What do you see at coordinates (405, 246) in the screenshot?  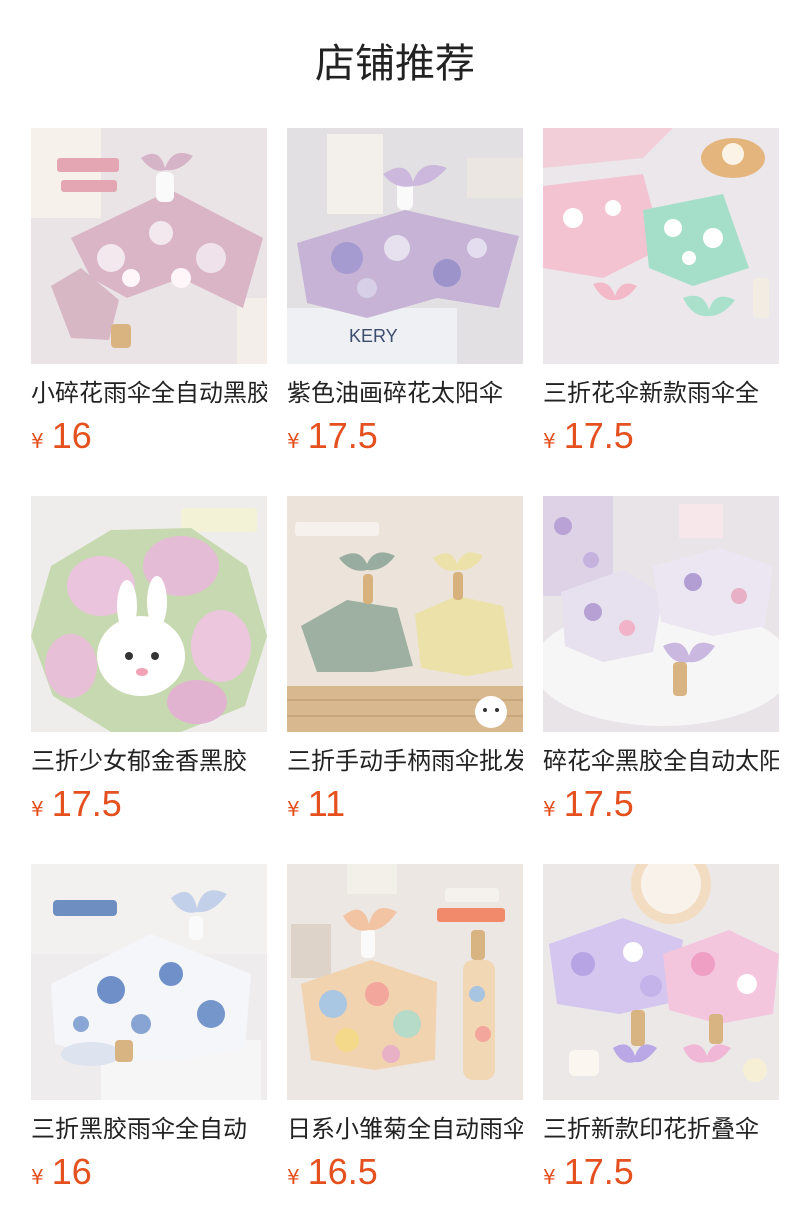 I see `product-image: KERY` at bounding box center [405, 246].